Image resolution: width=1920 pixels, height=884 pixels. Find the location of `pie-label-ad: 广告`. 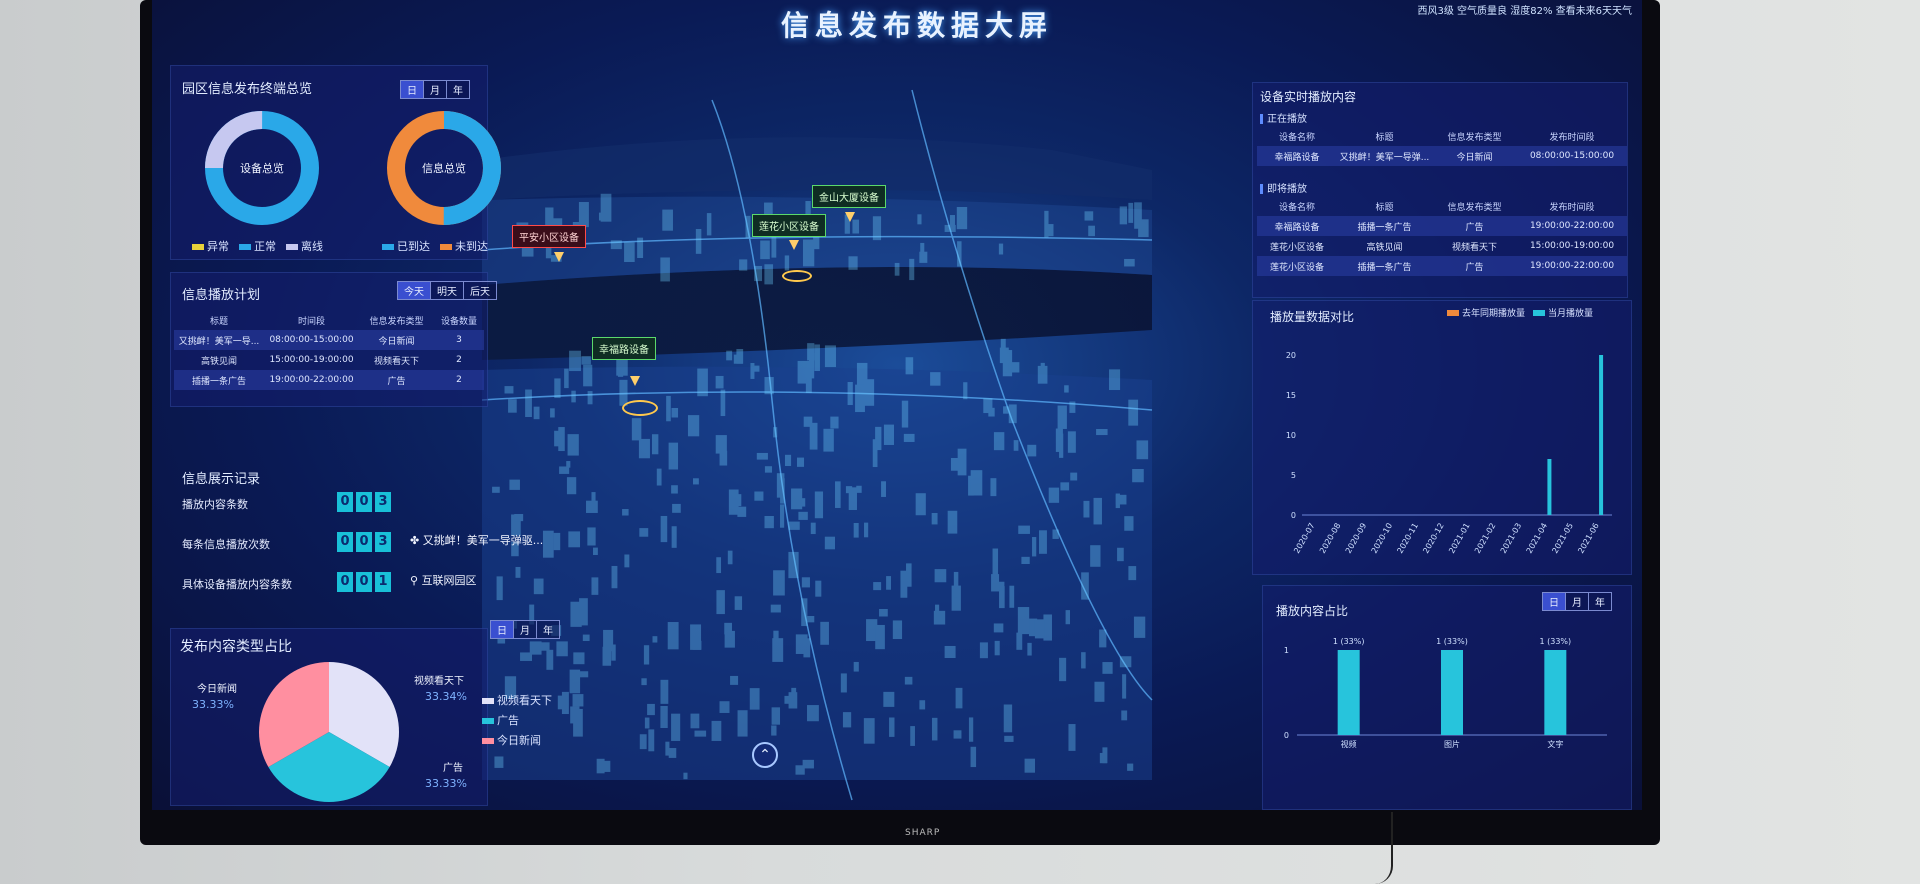

pie-label-ad: 广告 is located at coordinates (453, 768).